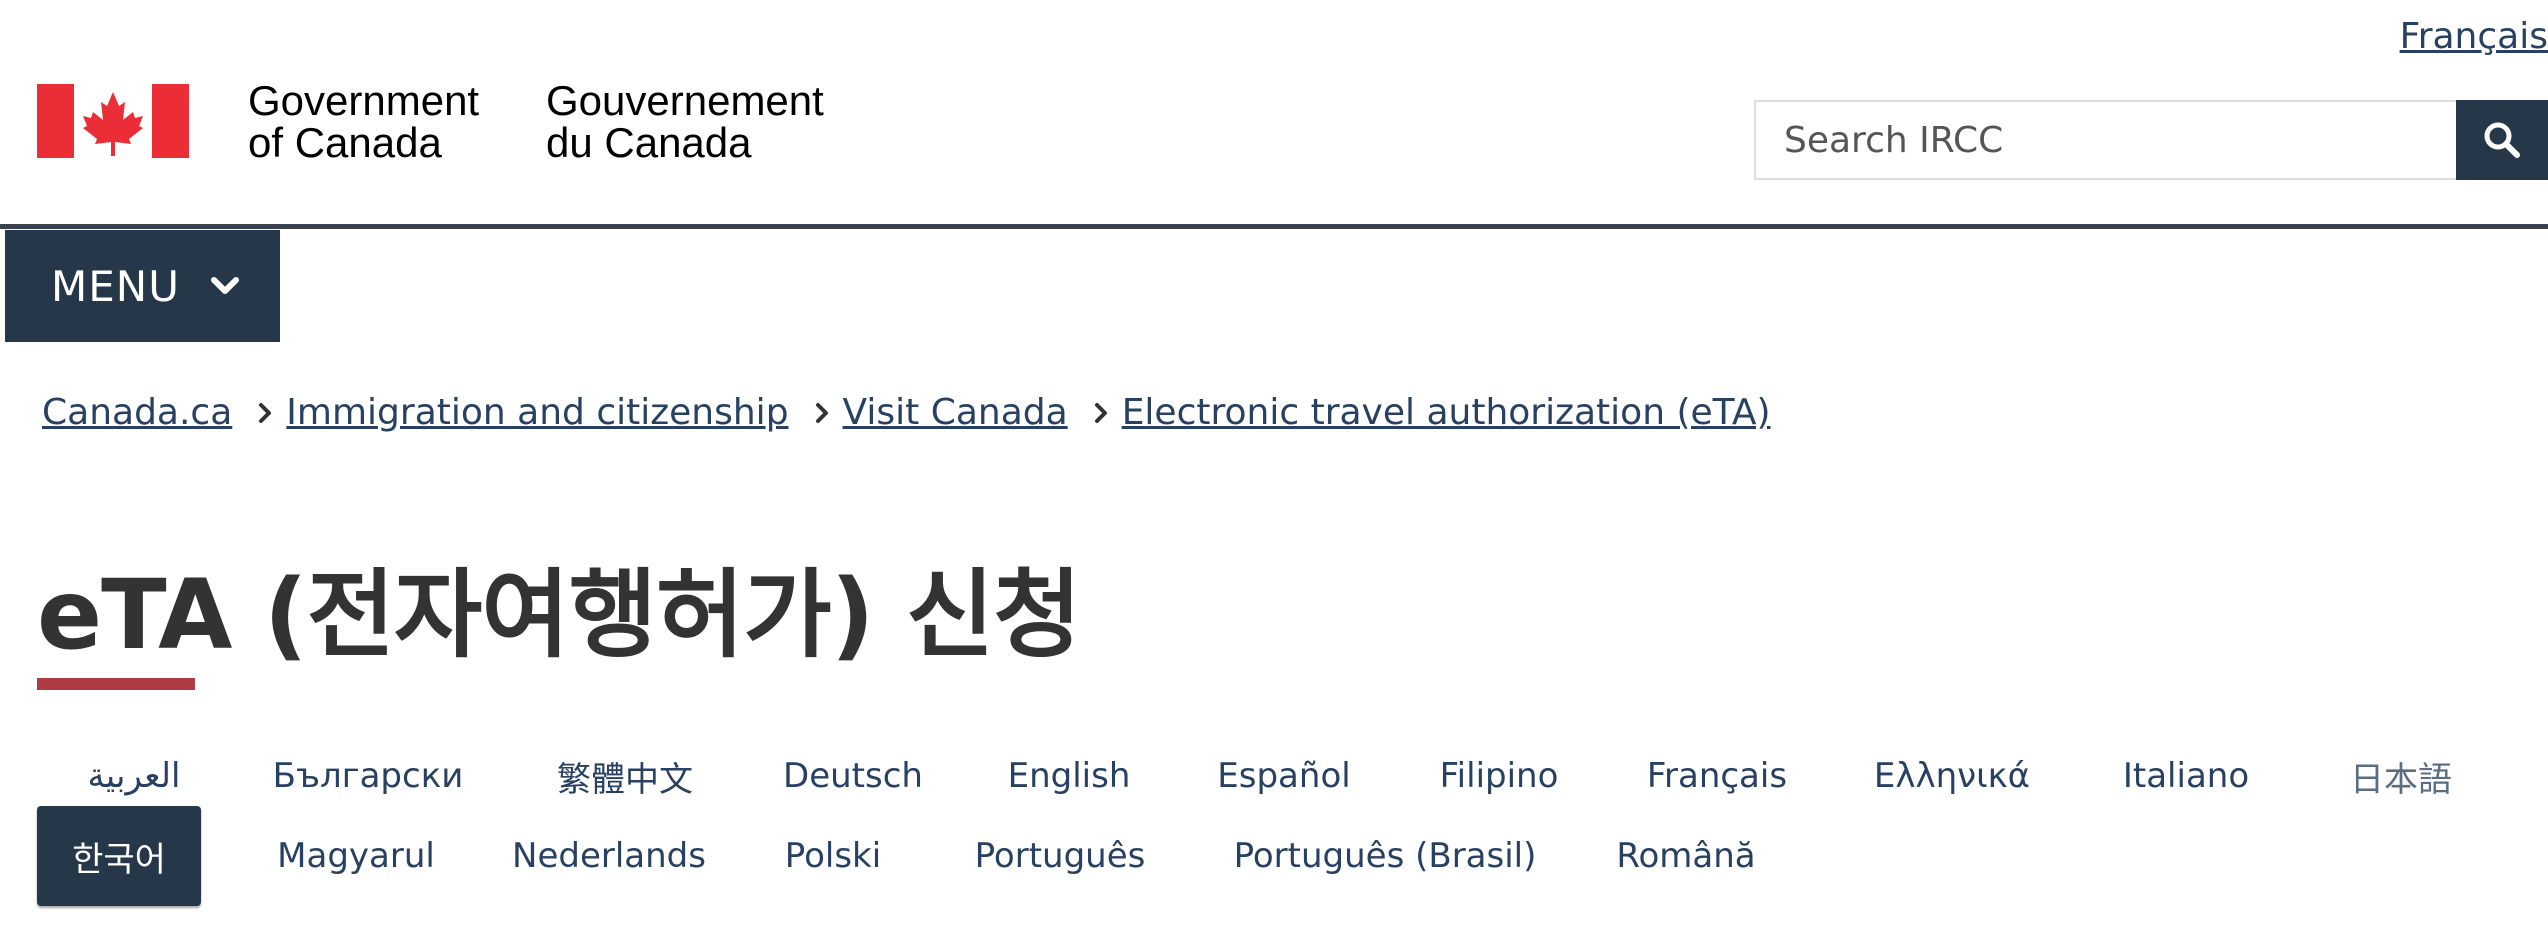 This screenshot has width=2548, height=933. I want to click on language-link-portuguese-brazil: Português (Brasil), so click(1385, 856).